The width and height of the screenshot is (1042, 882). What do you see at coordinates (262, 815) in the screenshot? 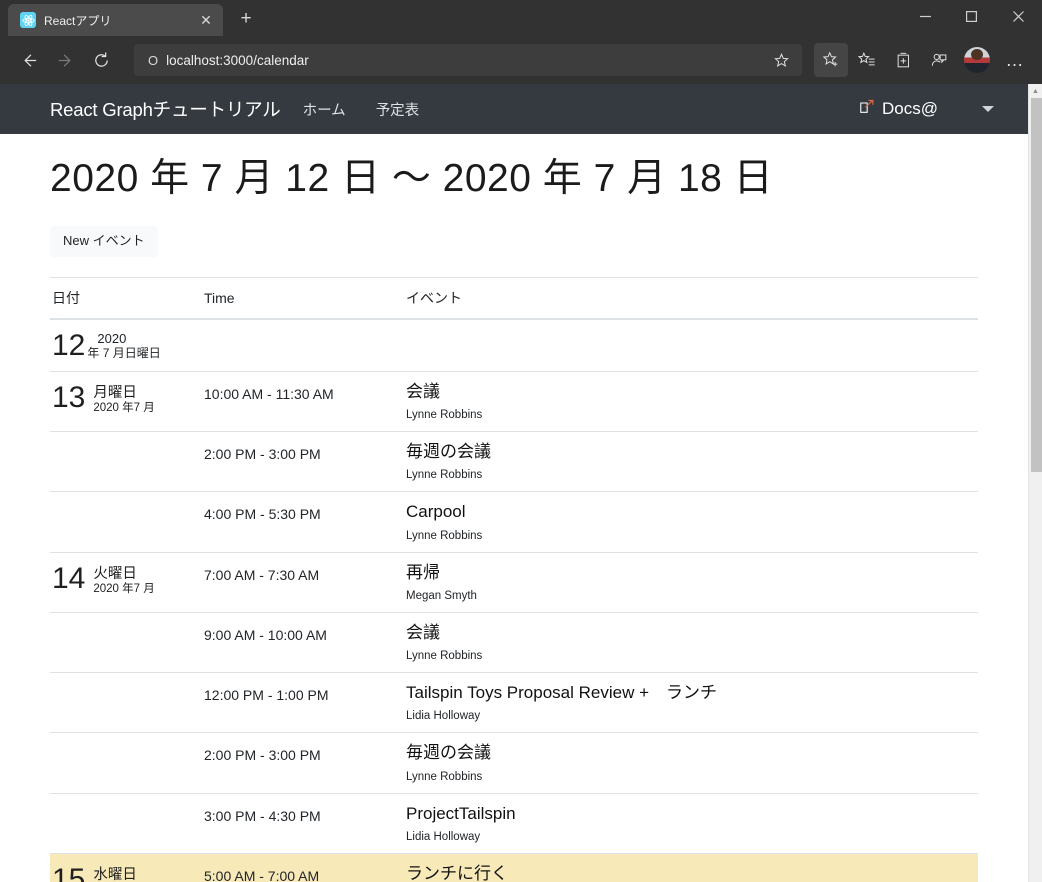
I see `event-time: 3:00 PM - 4:30 PM` at bounding box center [262, 815].